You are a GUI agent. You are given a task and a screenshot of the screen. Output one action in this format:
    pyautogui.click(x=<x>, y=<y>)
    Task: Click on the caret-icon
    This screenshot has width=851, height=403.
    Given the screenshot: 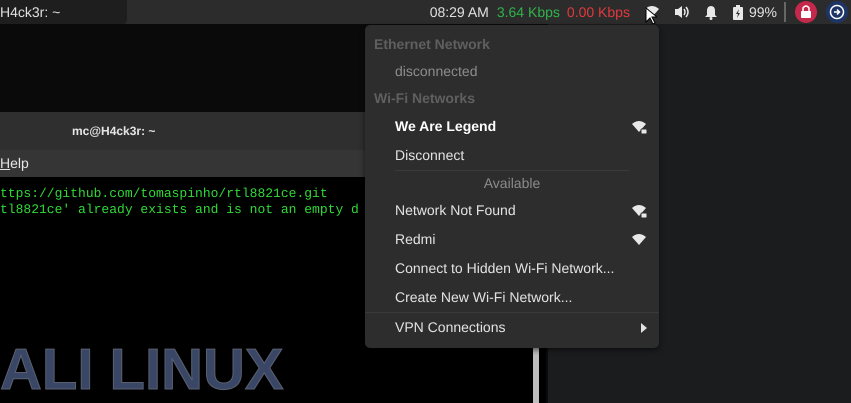 What is the action you would take?
    pyautogui.click(x=644, y=327)
    